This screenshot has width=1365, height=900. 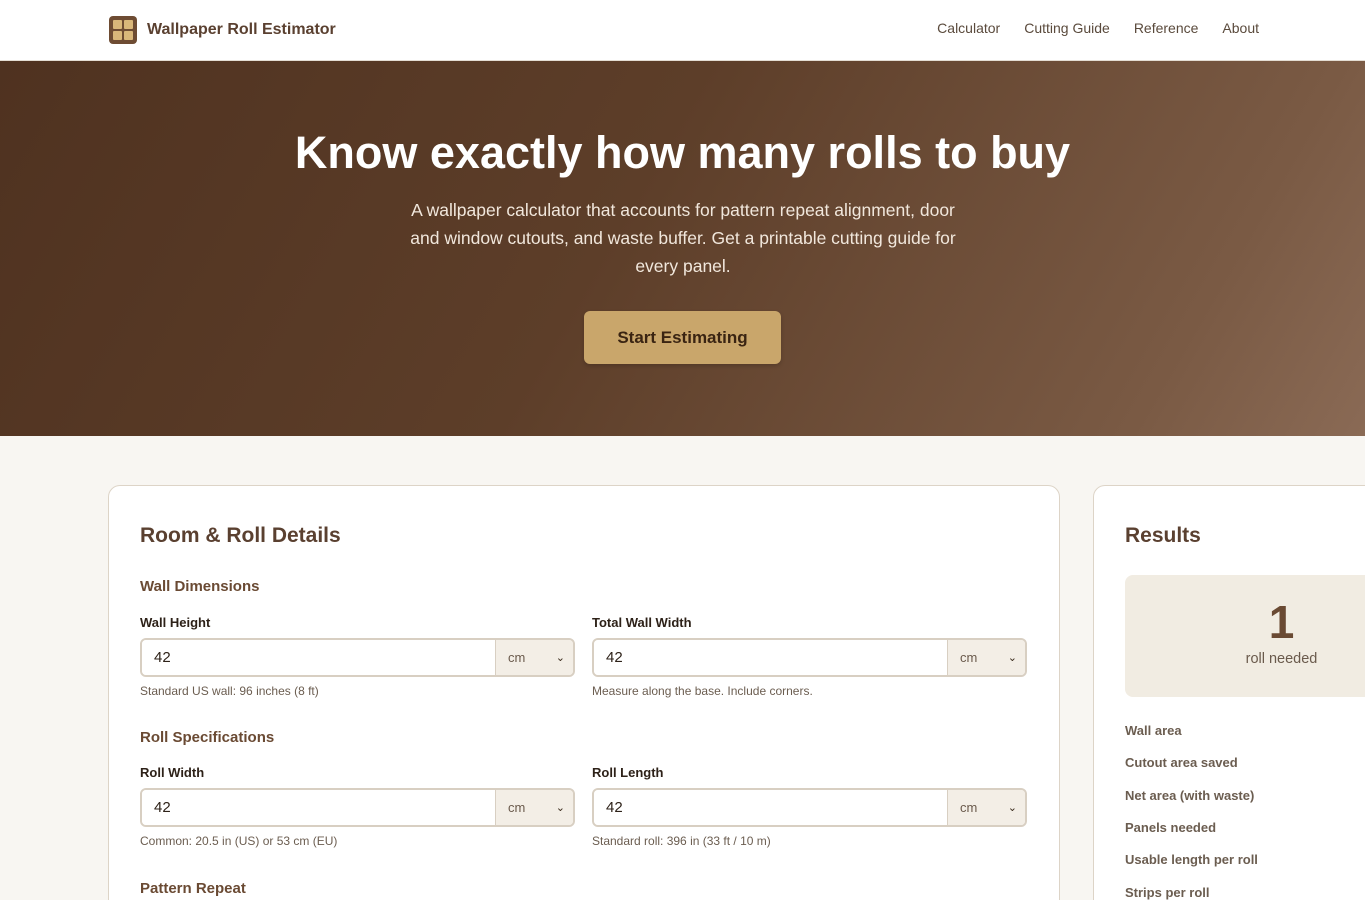 I want to click on result-strips-per-roll: Strips per roll, so click(x=1167, y=892).